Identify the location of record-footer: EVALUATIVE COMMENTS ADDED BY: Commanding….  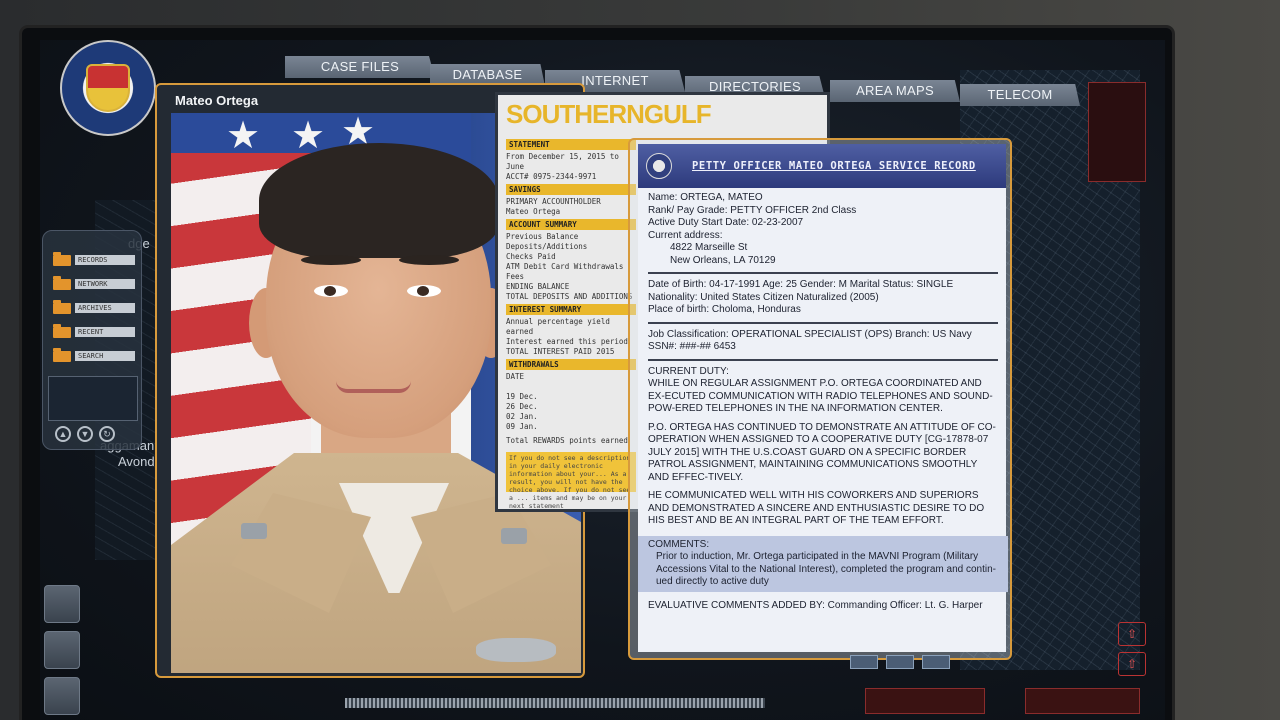
(815, 605).